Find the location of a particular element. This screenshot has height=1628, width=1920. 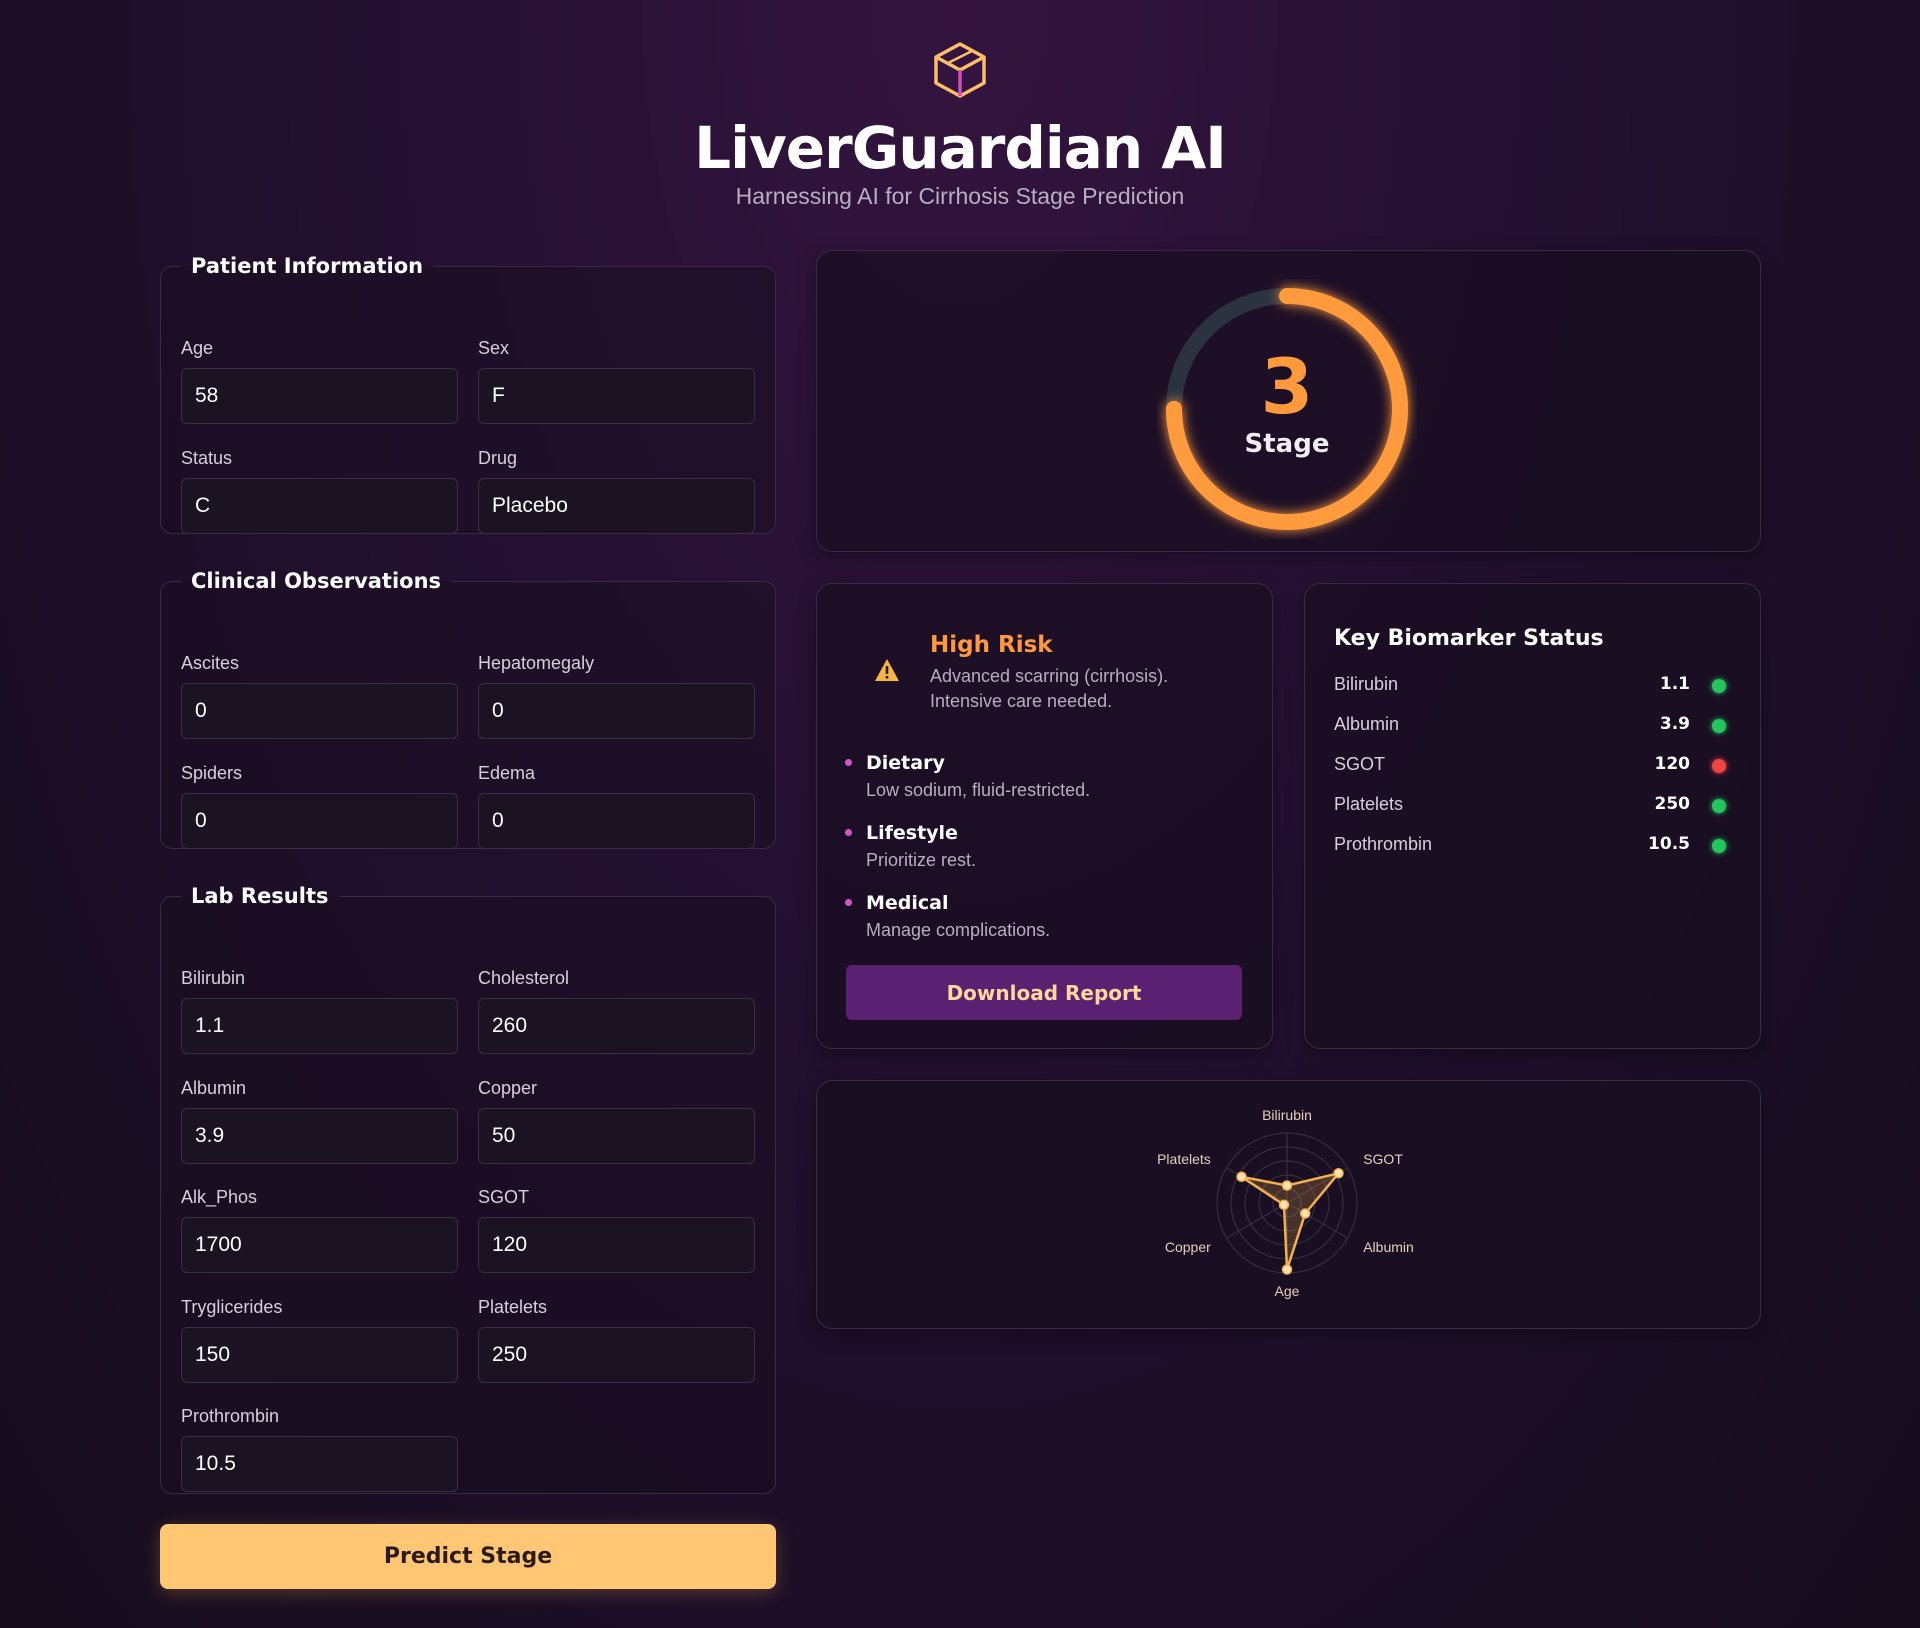

recommendation-heading: Lifestyle is located at coordinates (912, 833).